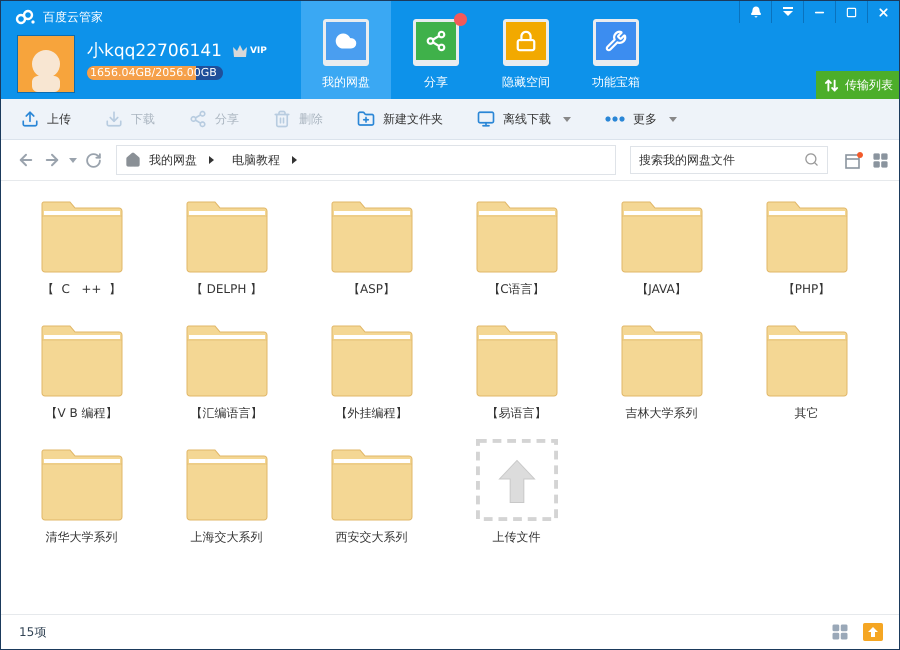  What do you see at coordinates (811, 159) in the screenshot?
I see `search-icon` at bounding box center [811, 159].